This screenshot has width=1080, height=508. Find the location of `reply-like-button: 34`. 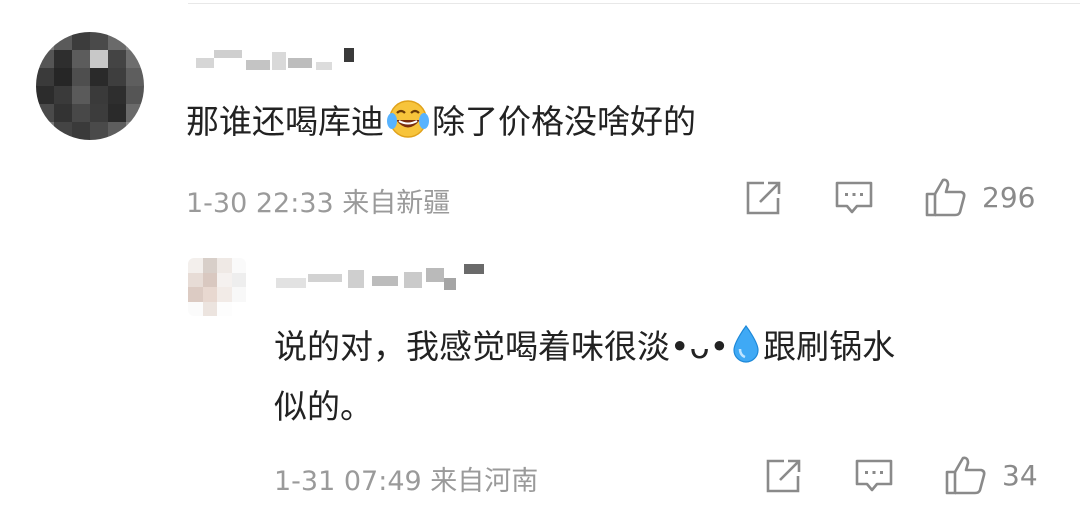

reply-like-button: 34 is located at coordinates (991, 475).